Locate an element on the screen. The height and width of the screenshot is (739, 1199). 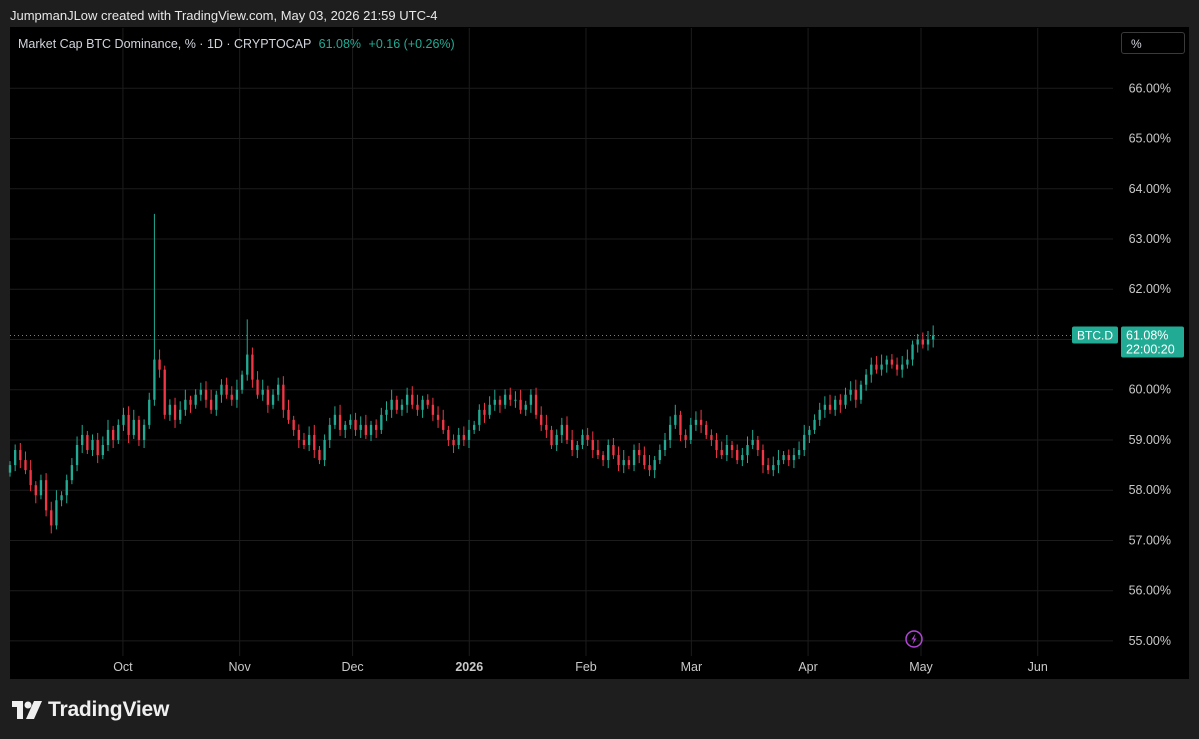
y-tick-label: 59.00% is located at coordinates (1150, 440).